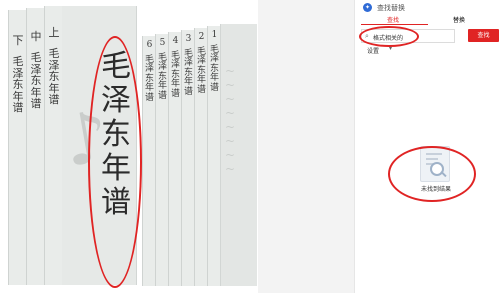 This screenshot has height=293, width=500. What do you see at coordinates (36, 36) in the screenshot?
I see `book-volume: 中` at bounding box center [36, 36].